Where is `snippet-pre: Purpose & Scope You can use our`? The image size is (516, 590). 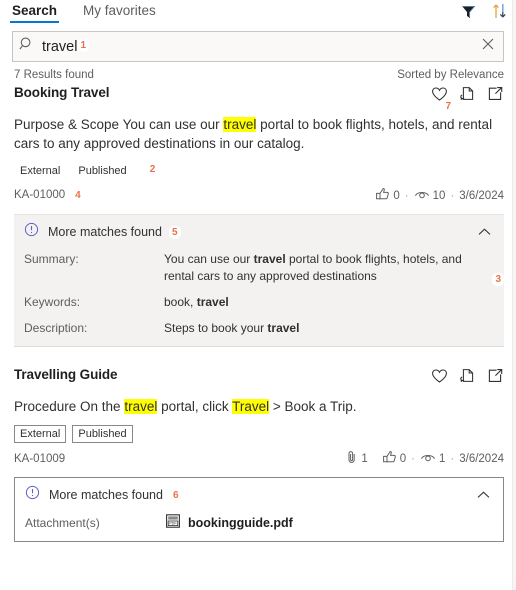
snippet-pre: Purpose & Scope You can use our is located at coordinates (119, 124).